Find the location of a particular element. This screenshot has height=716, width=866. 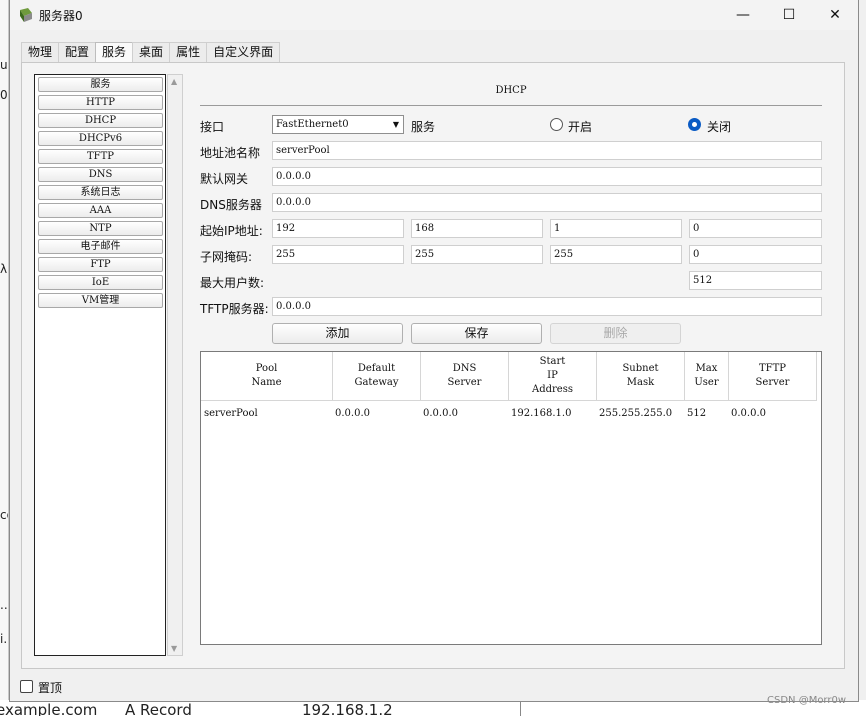

service-label: 服务 is located at coordinates (423, 127).